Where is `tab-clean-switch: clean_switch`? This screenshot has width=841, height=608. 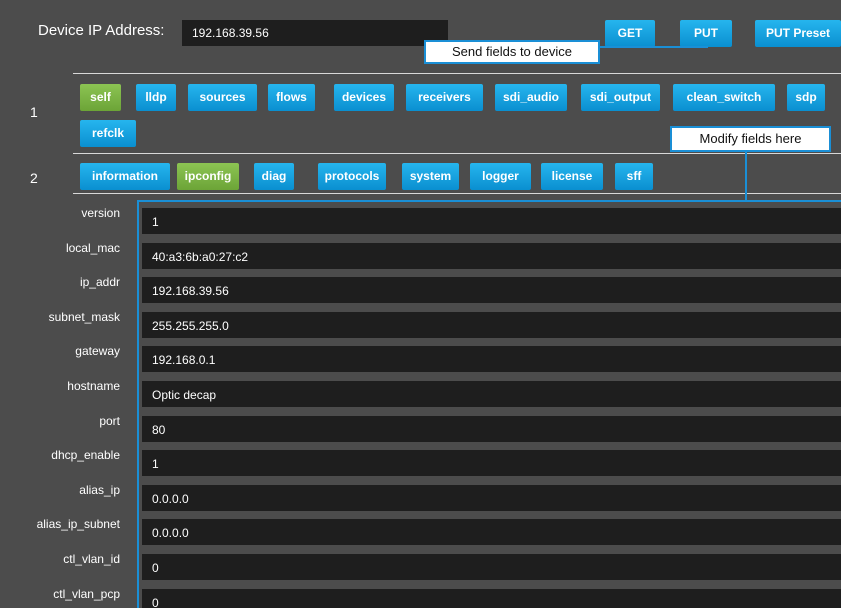
tab-clean-switch: clean_switch is located at coordinates (724, 97).